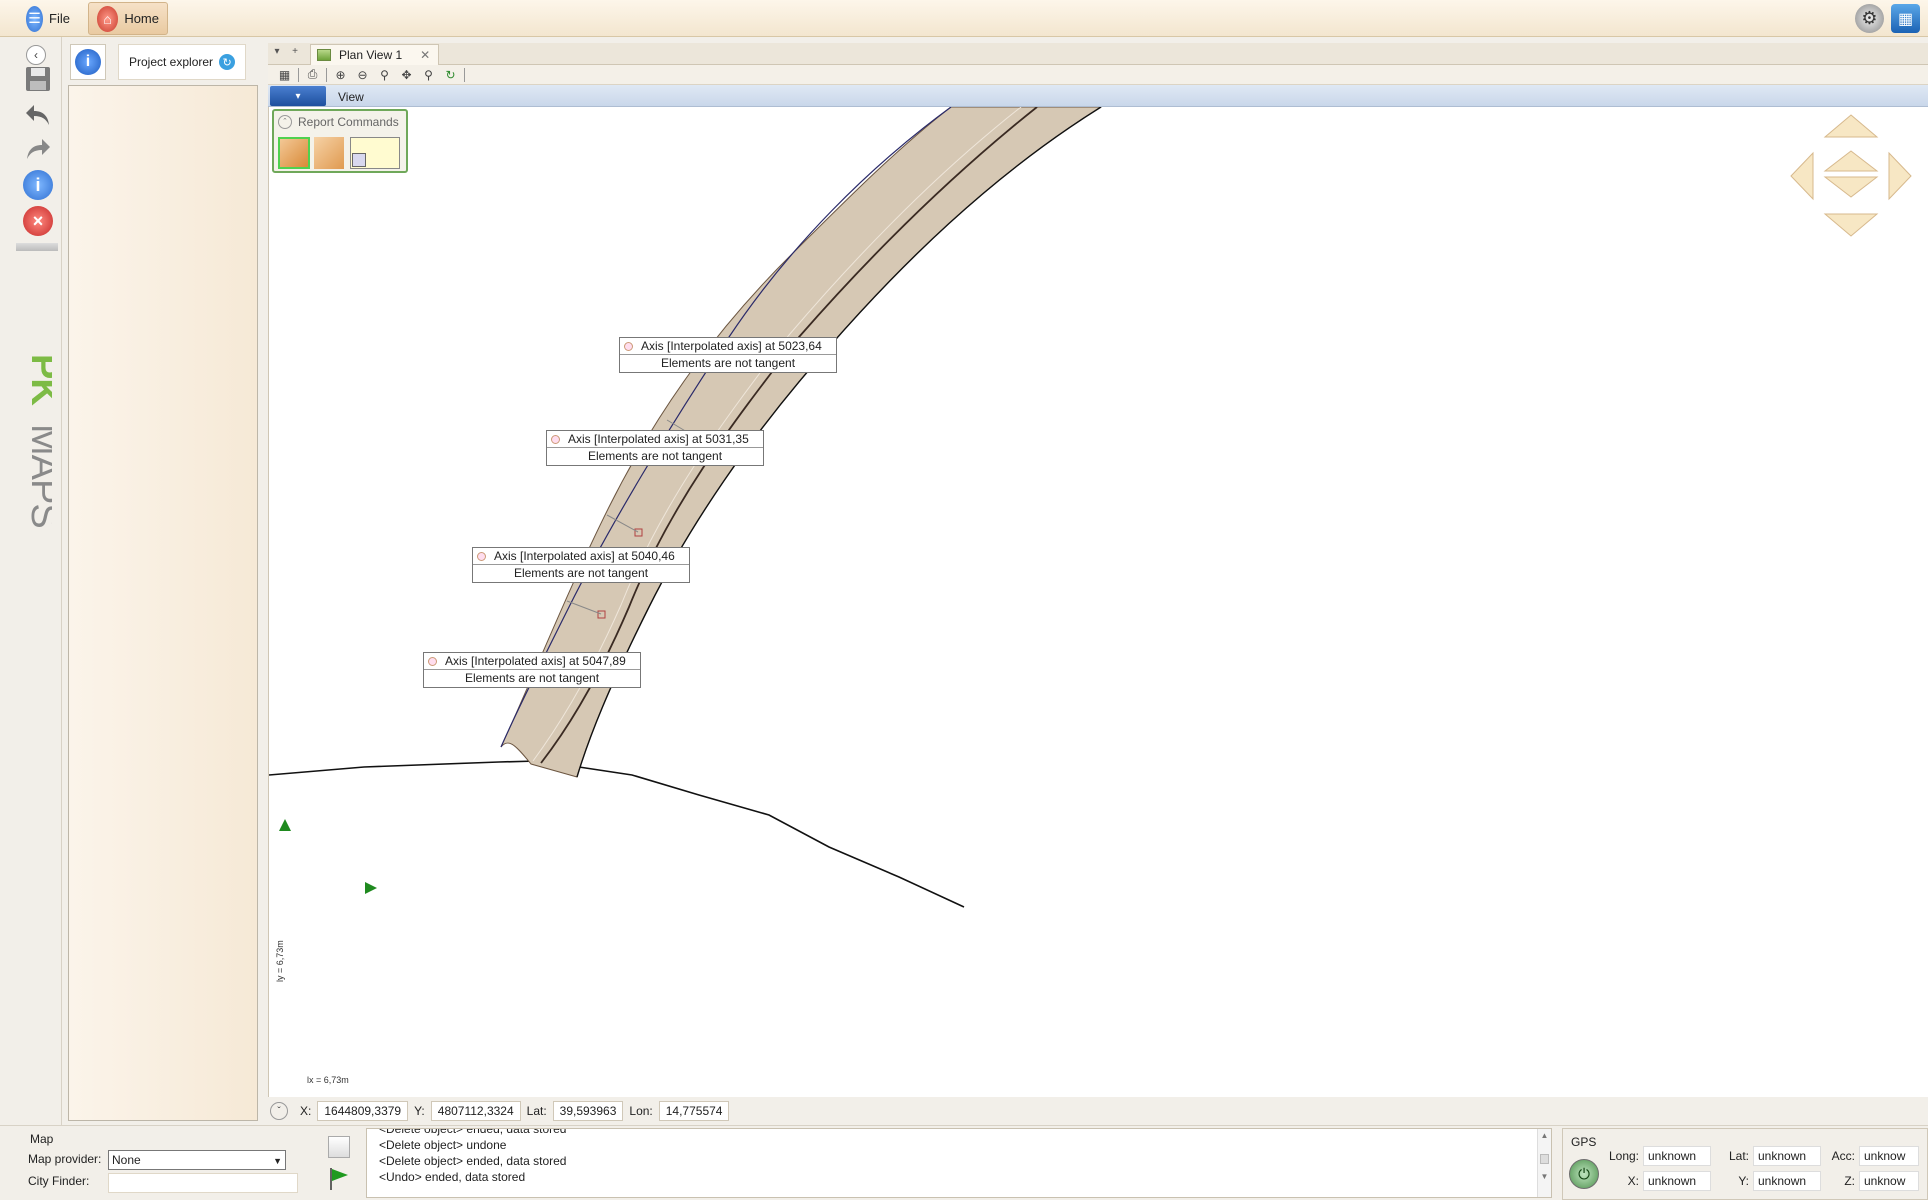  I want to click on y-coord-label: Y:, so click(419, 1111).